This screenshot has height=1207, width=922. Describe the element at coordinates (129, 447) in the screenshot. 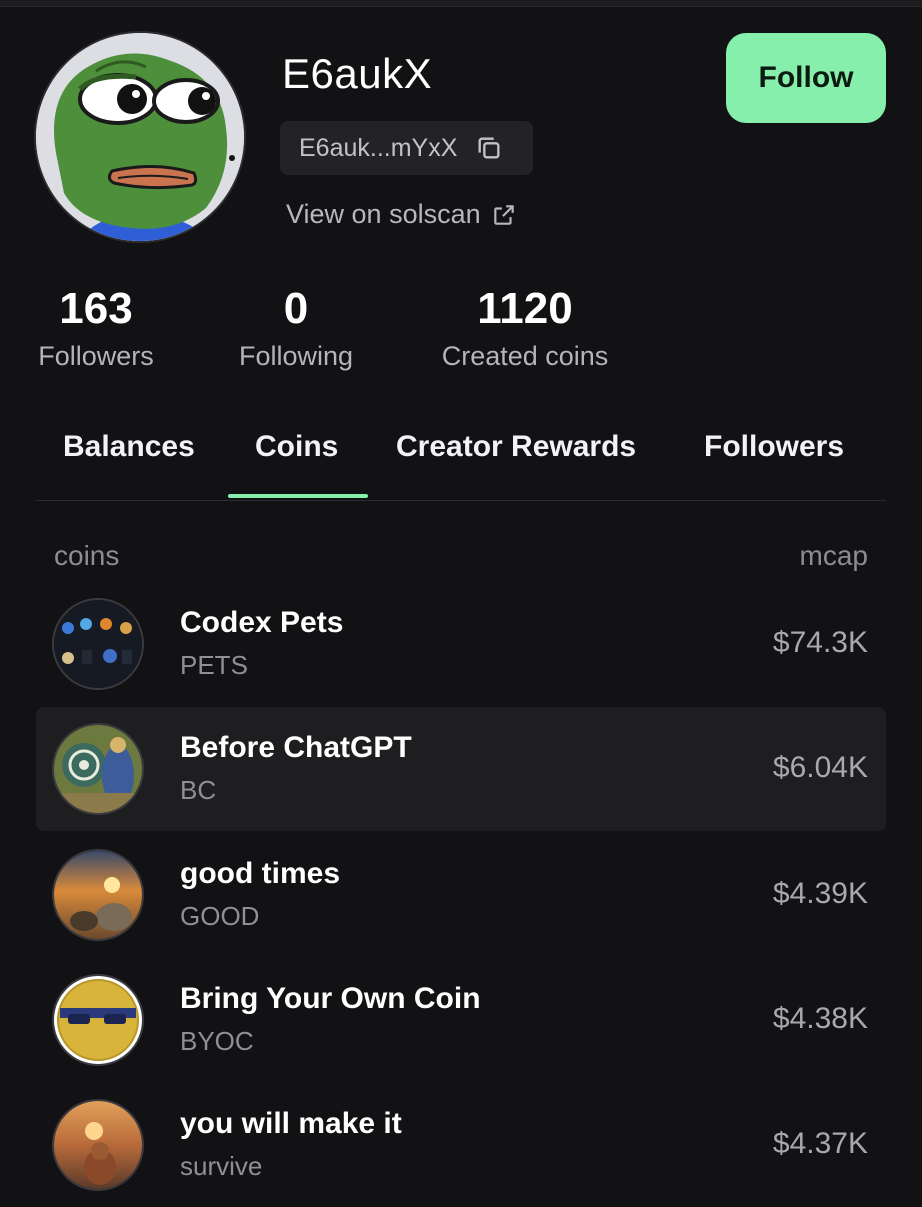

I see `tab-balances: Balances` at that location.